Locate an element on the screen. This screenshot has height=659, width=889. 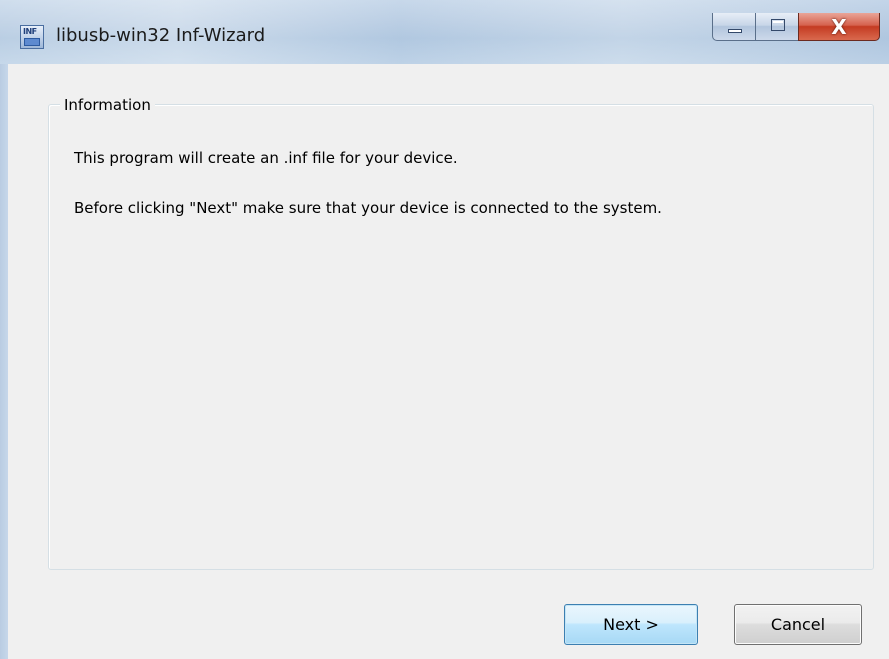
maximize-button is located at coordinates (777, 27).